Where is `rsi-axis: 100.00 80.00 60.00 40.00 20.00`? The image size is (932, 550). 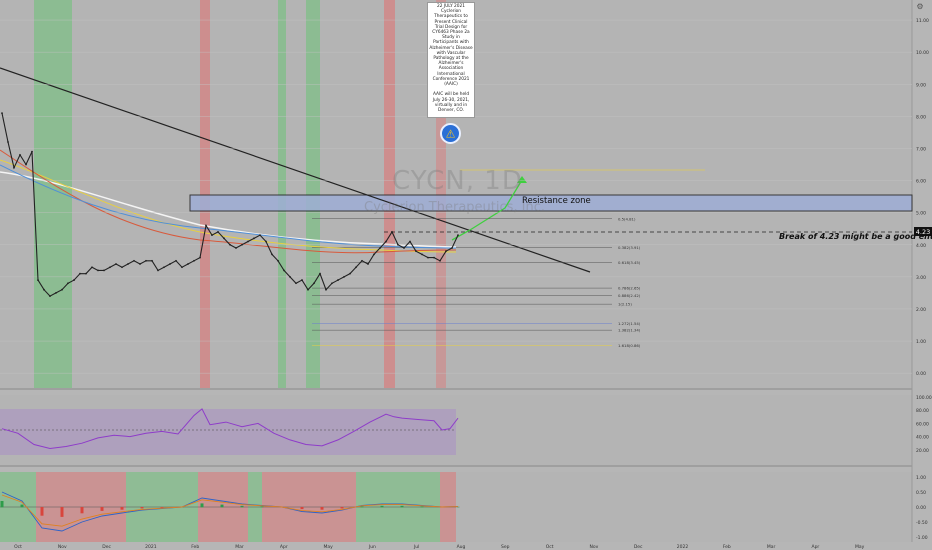
rsi-axis: 100.00 80.00 60.00 40.00 20.00 is located at coordinates (924, 424).